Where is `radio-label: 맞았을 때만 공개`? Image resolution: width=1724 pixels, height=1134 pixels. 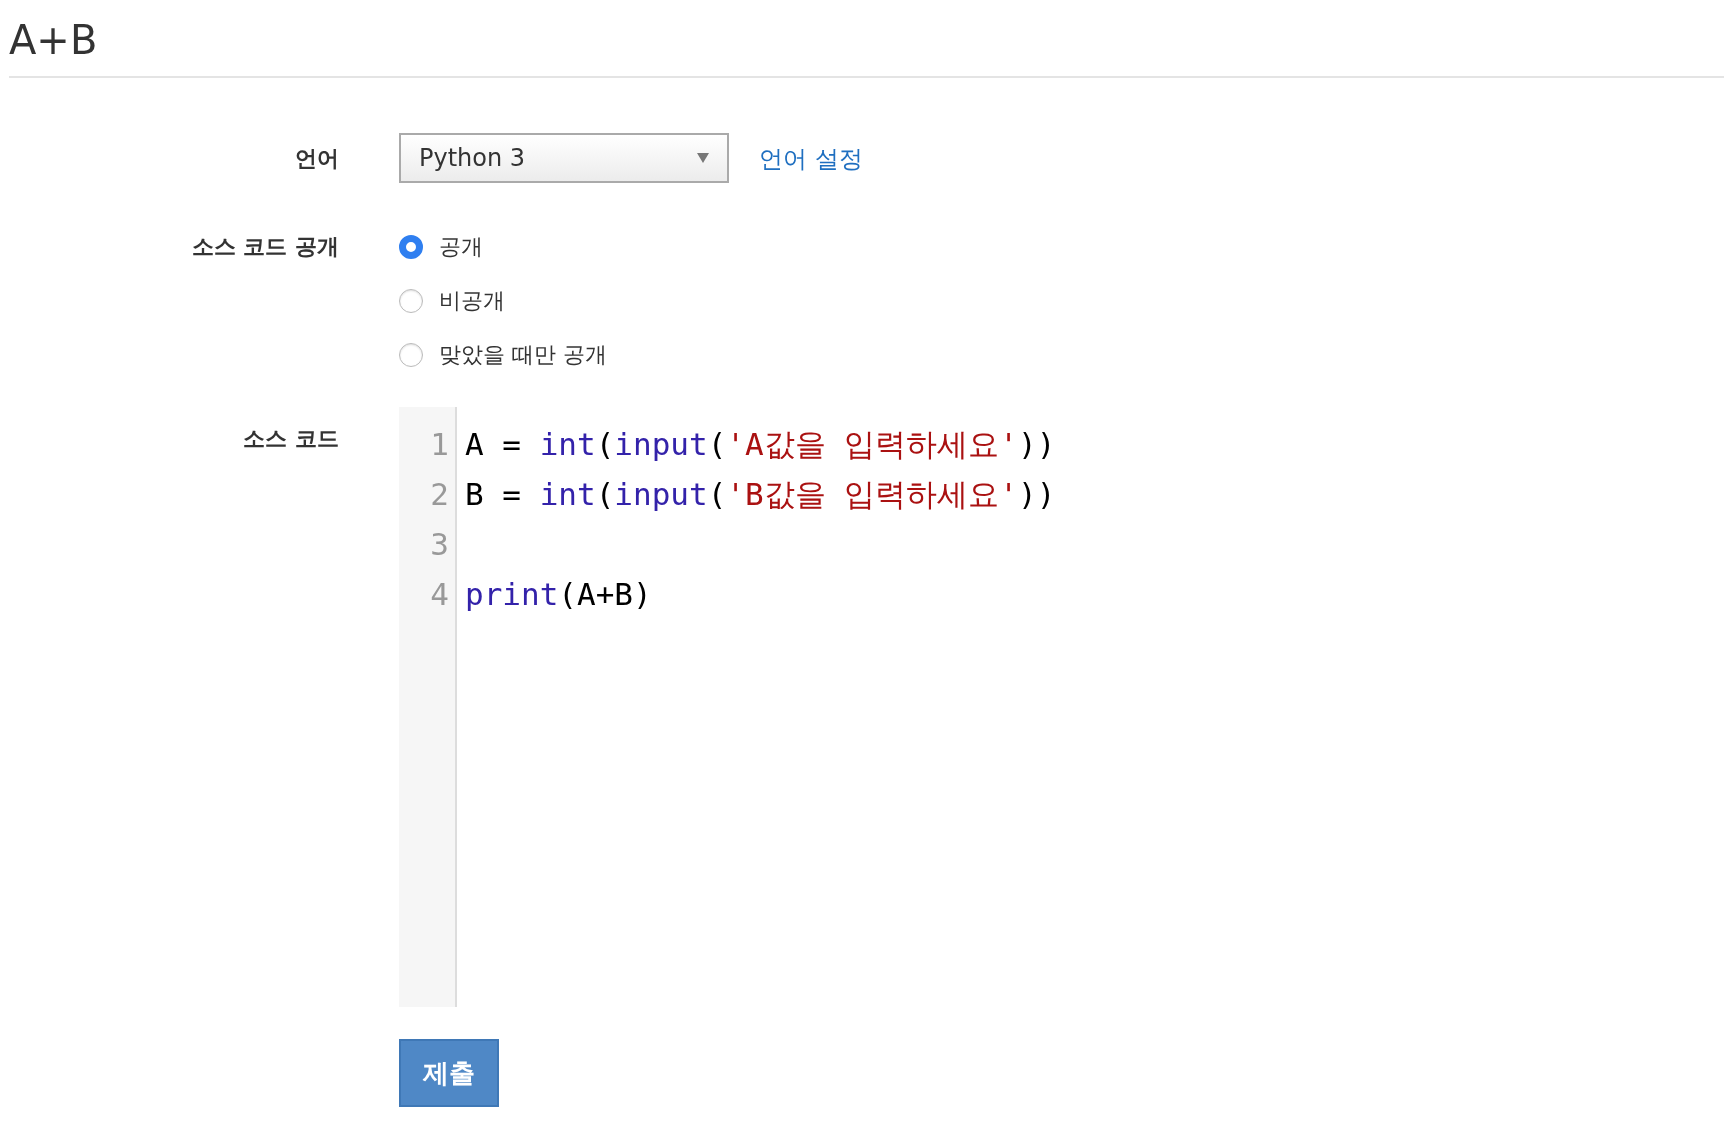 radio-label: 맞았을 때만 공개 is located at coordinates (523, 355).